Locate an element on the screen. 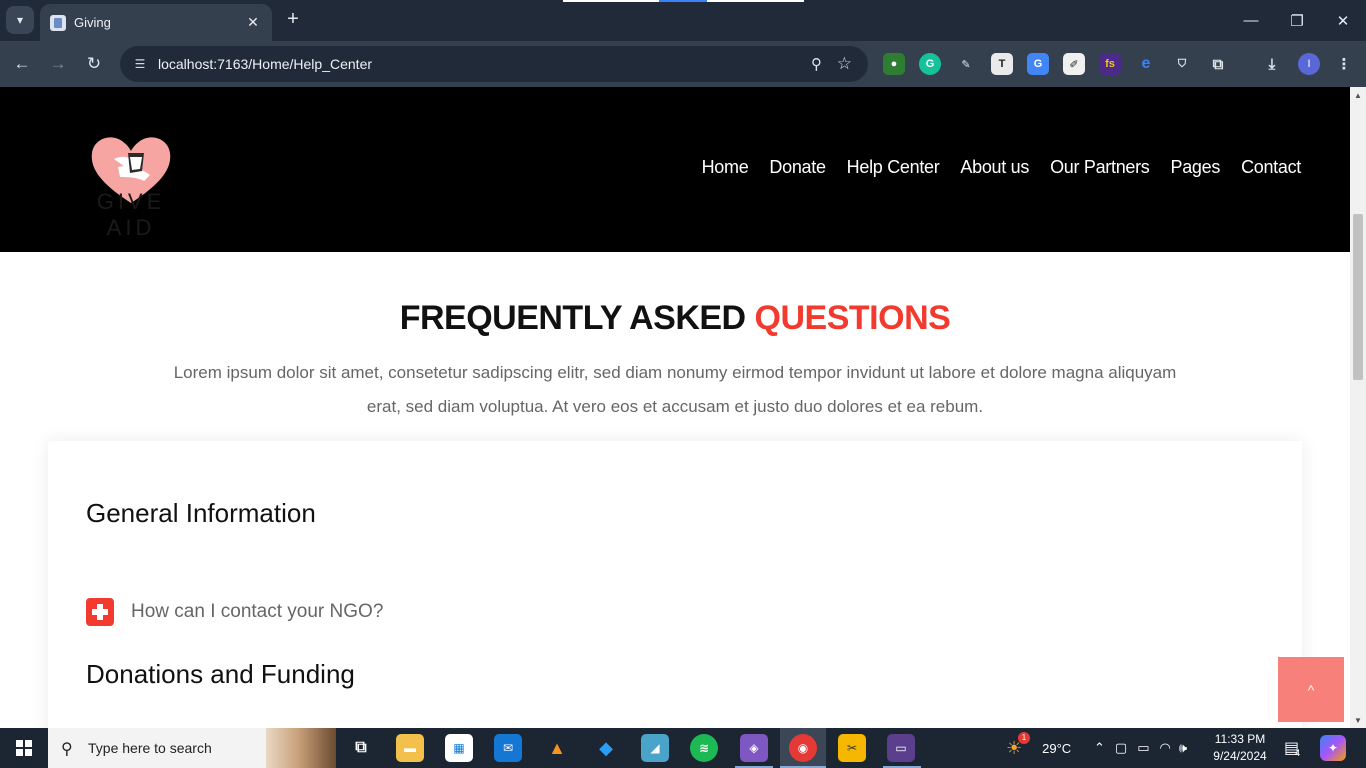 This screenshot has height=768, width=1366. show-hidden-icons-icon: ⌃ is located at coordinates (1099, 748).